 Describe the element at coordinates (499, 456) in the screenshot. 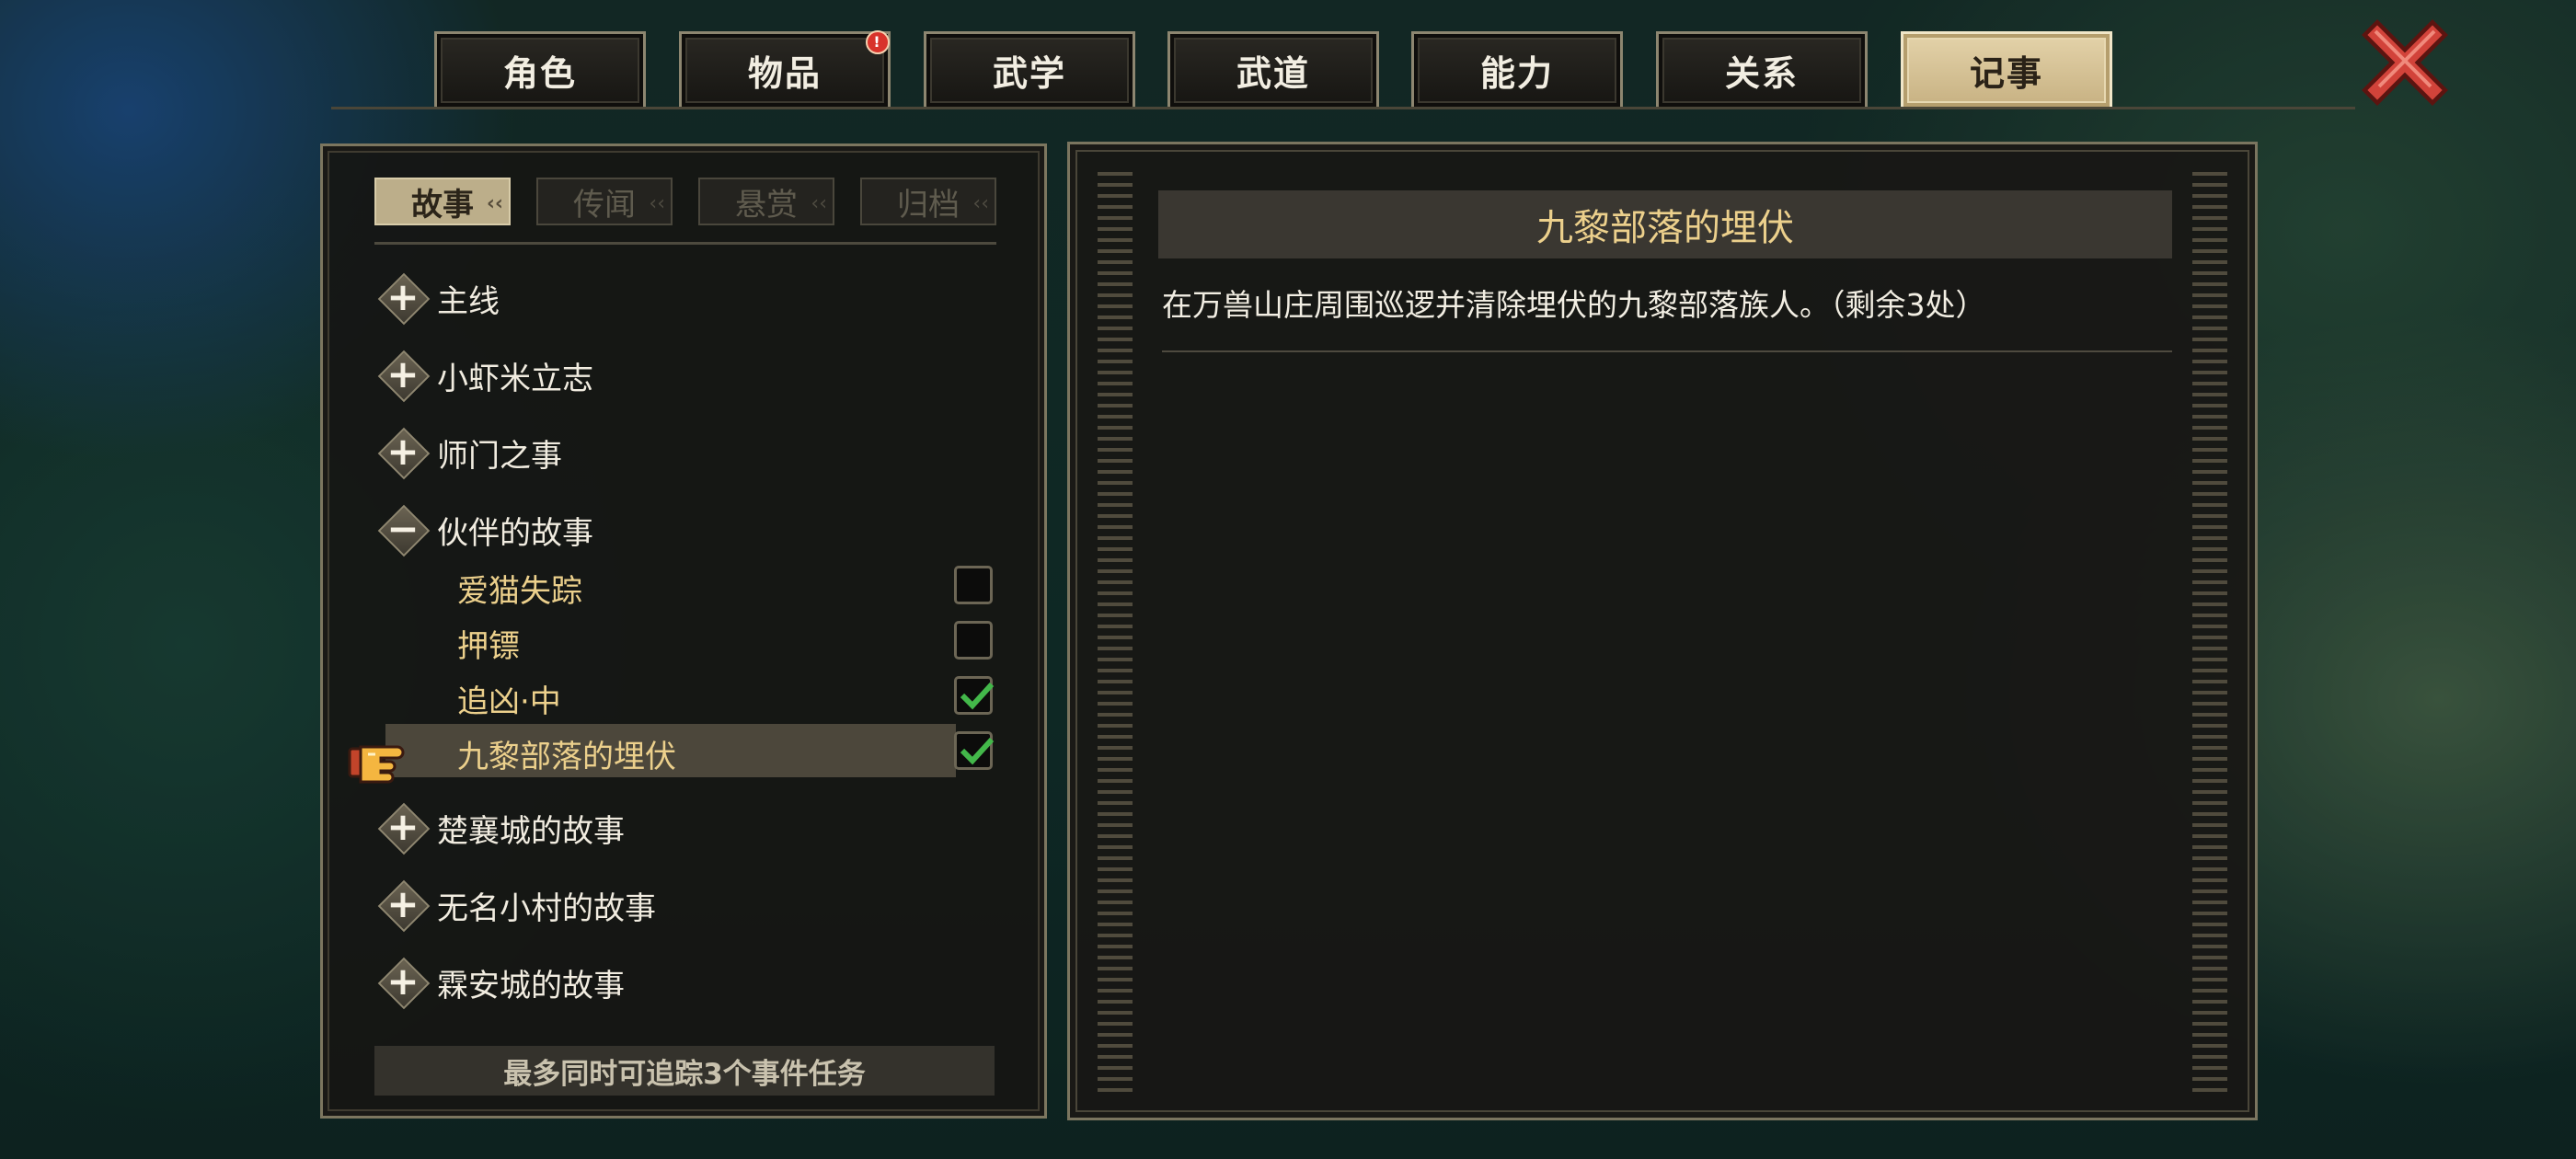

I see `category-label: 师门之事` at that location.